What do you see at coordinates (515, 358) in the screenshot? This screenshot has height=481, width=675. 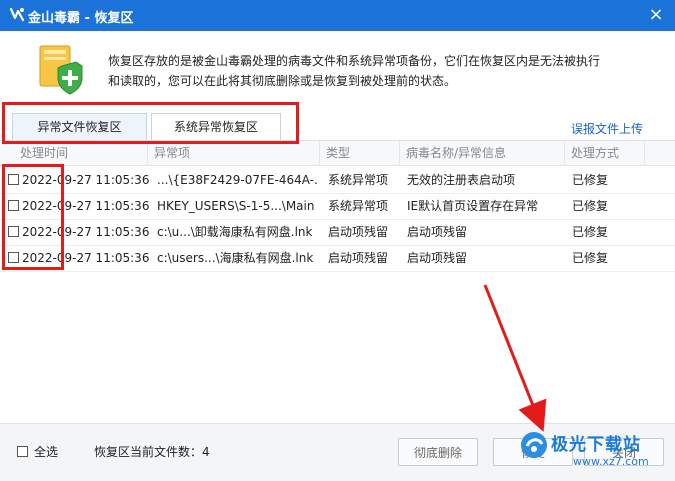 I see `annotation-arrow-icon` at bounding box center [515, 358].